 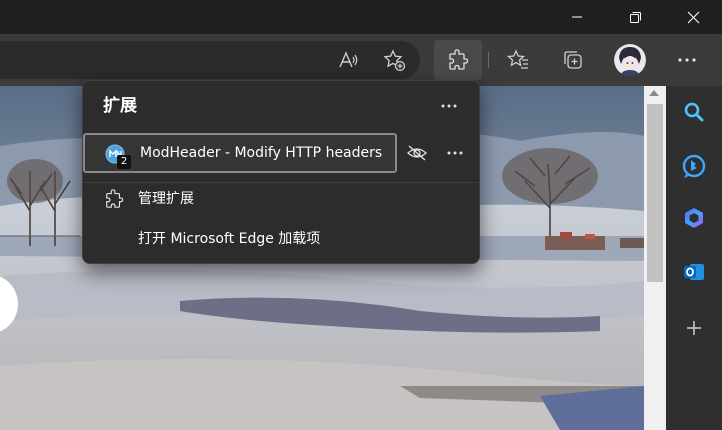 What do you see at coordinates (120, 106) in the screenshot?
I see `flyout-title: 扩展` at bounding box center [120, 106].